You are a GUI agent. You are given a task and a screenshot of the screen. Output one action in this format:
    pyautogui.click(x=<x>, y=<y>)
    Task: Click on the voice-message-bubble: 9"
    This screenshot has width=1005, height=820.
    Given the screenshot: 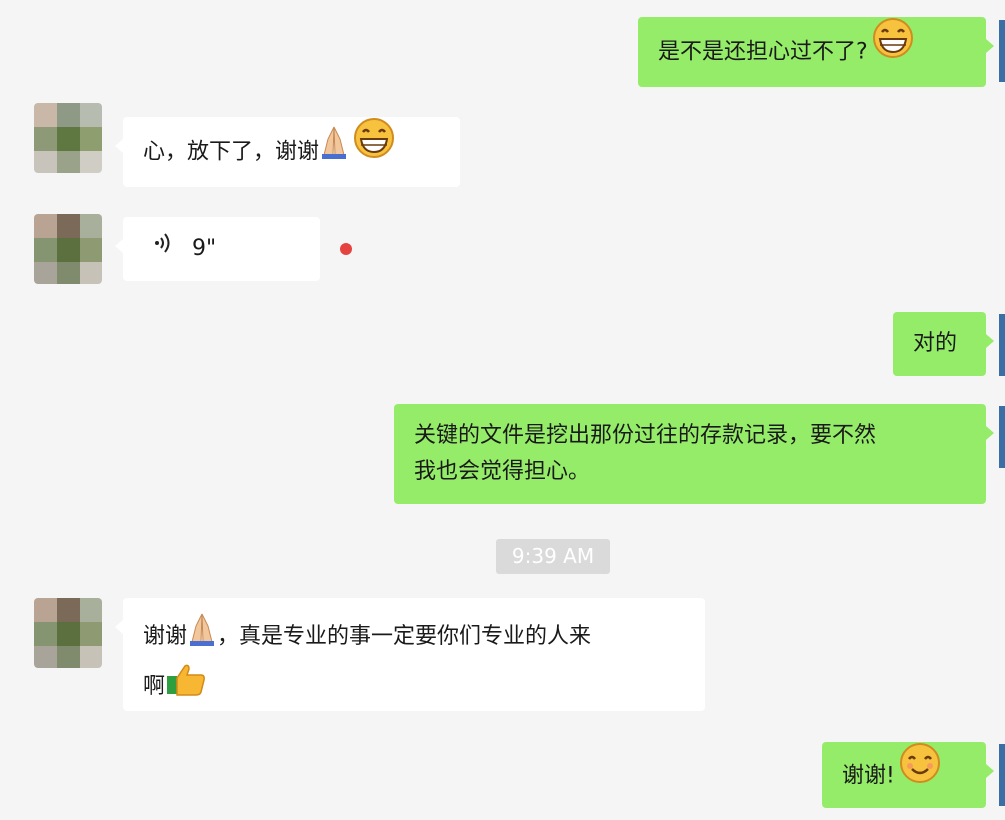 What is the action you would take?
    pyautogui.click(x=217, y=249)
    